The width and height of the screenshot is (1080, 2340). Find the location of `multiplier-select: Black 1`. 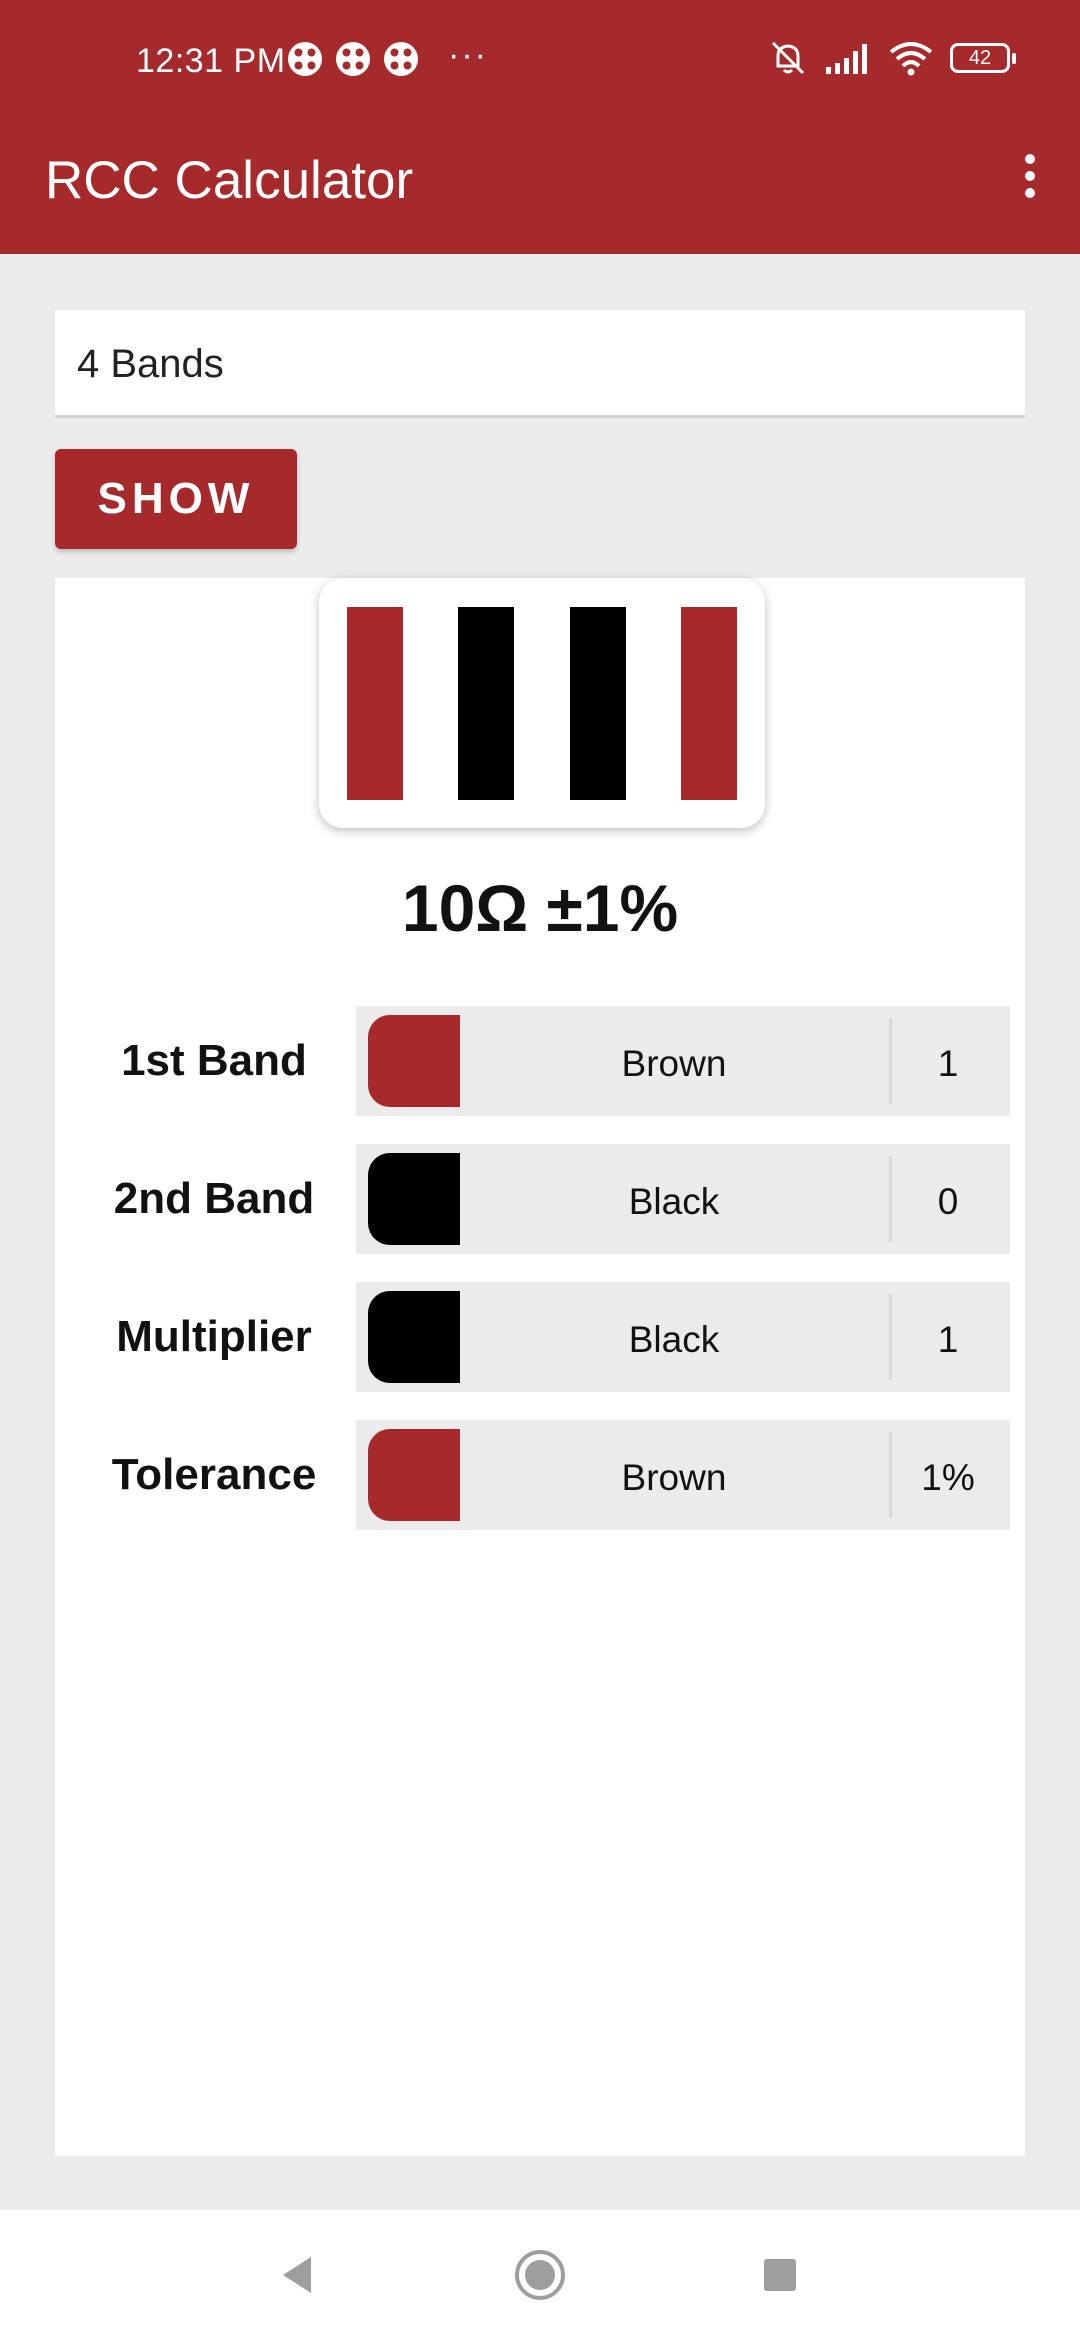

multiplier-select: Black 1 is located at coordinates (683, 1337).